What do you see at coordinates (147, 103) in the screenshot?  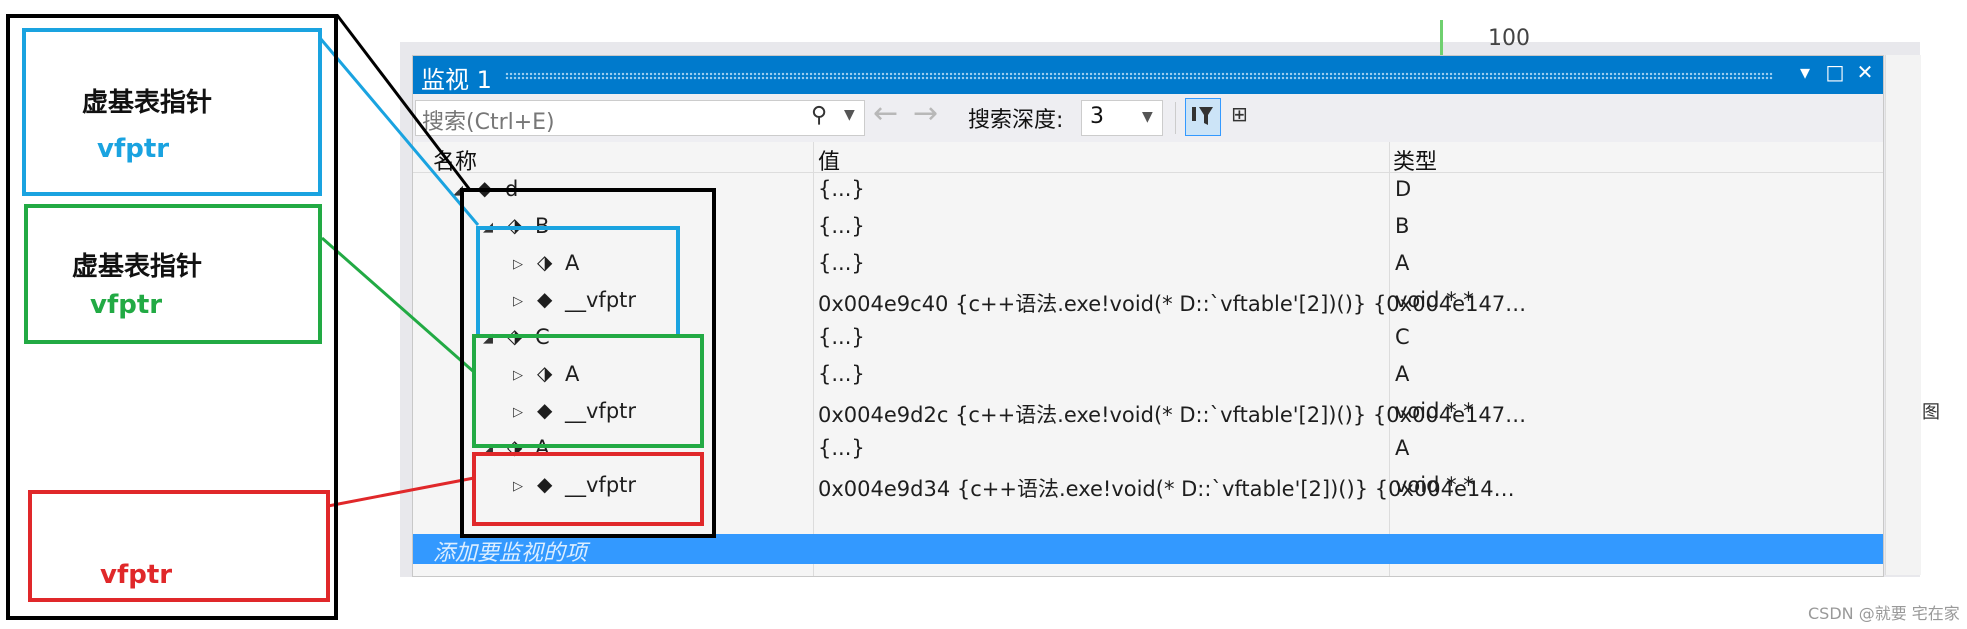 I see `blue-annotation-title: 虚基表指针` at bounding box center [147, 103].